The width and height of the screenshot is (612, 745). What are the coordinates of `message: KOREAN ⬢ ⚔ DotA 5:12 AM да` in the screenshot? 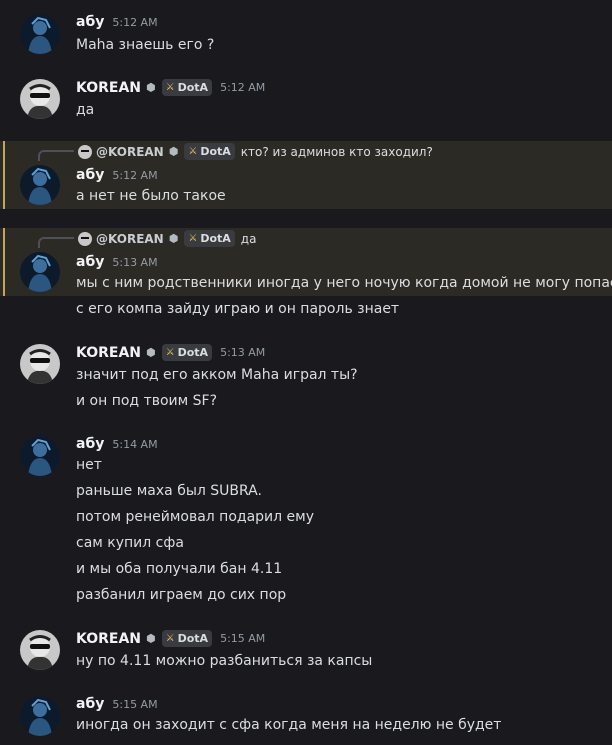 It's located at (306, 105).